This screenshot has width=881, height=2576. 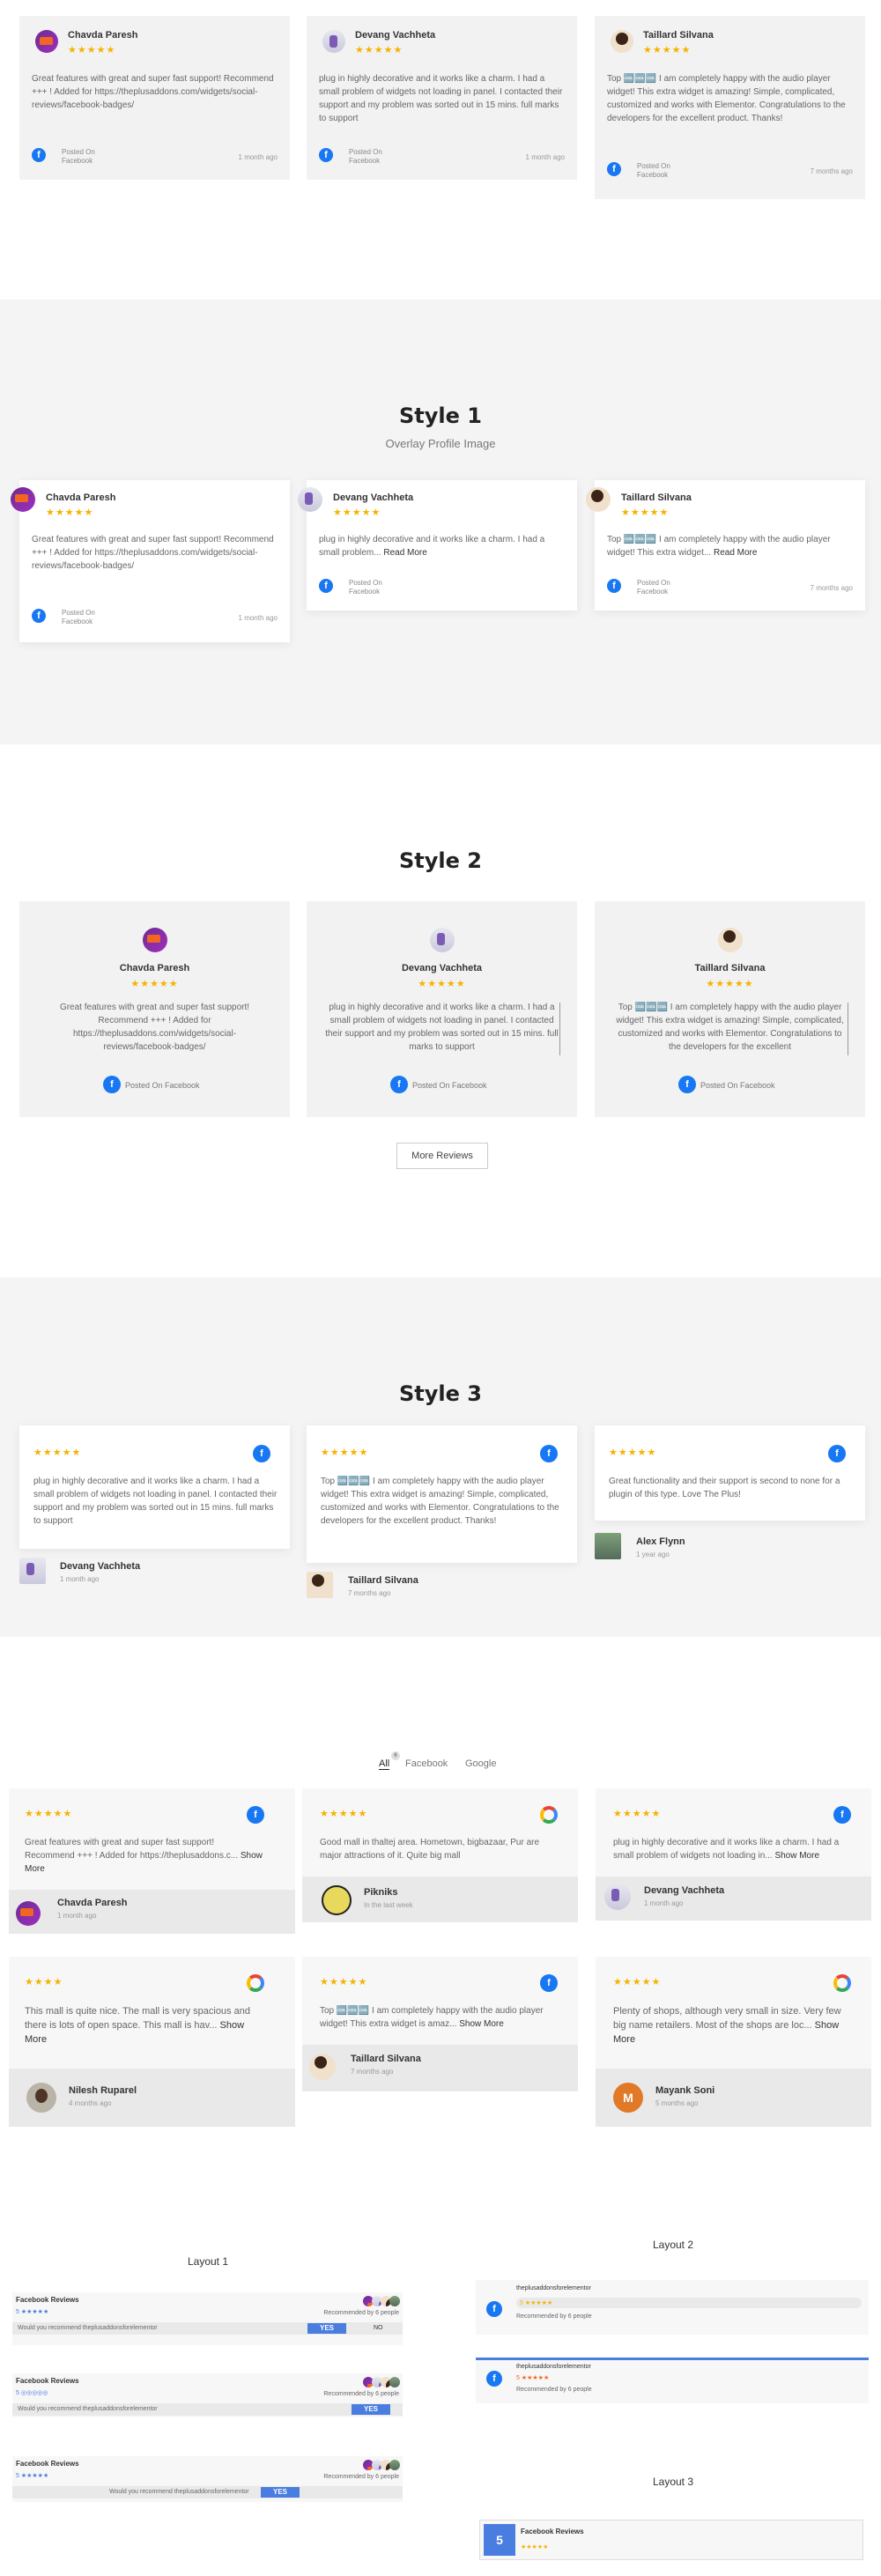 I want to click on reviewer-name: Alex Flynn, so click(x=660, y=1541).